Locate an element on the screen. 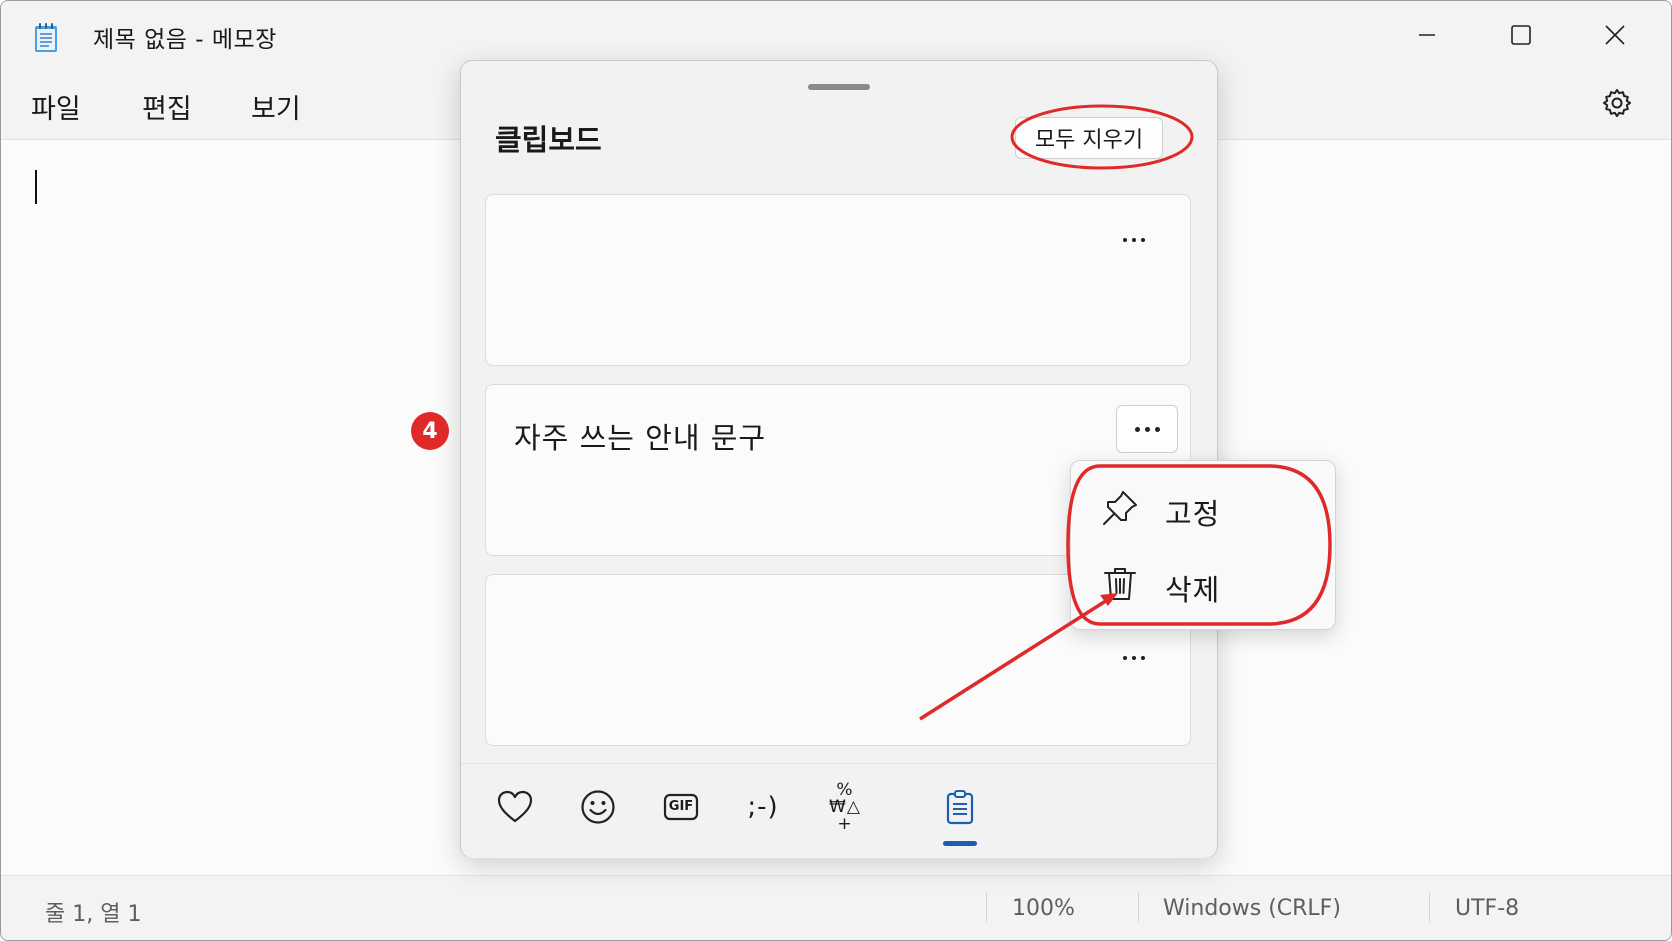  menu-file: 파일 is located at coordinates (56, 106).